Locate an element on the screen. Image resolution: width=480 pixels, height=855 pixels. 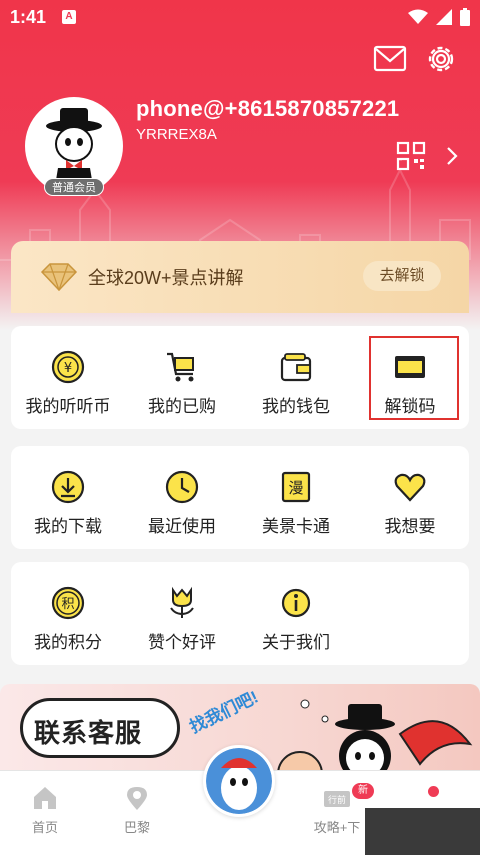
grid-item-points: 积 我的积分 is located at coordinates (68, 613).